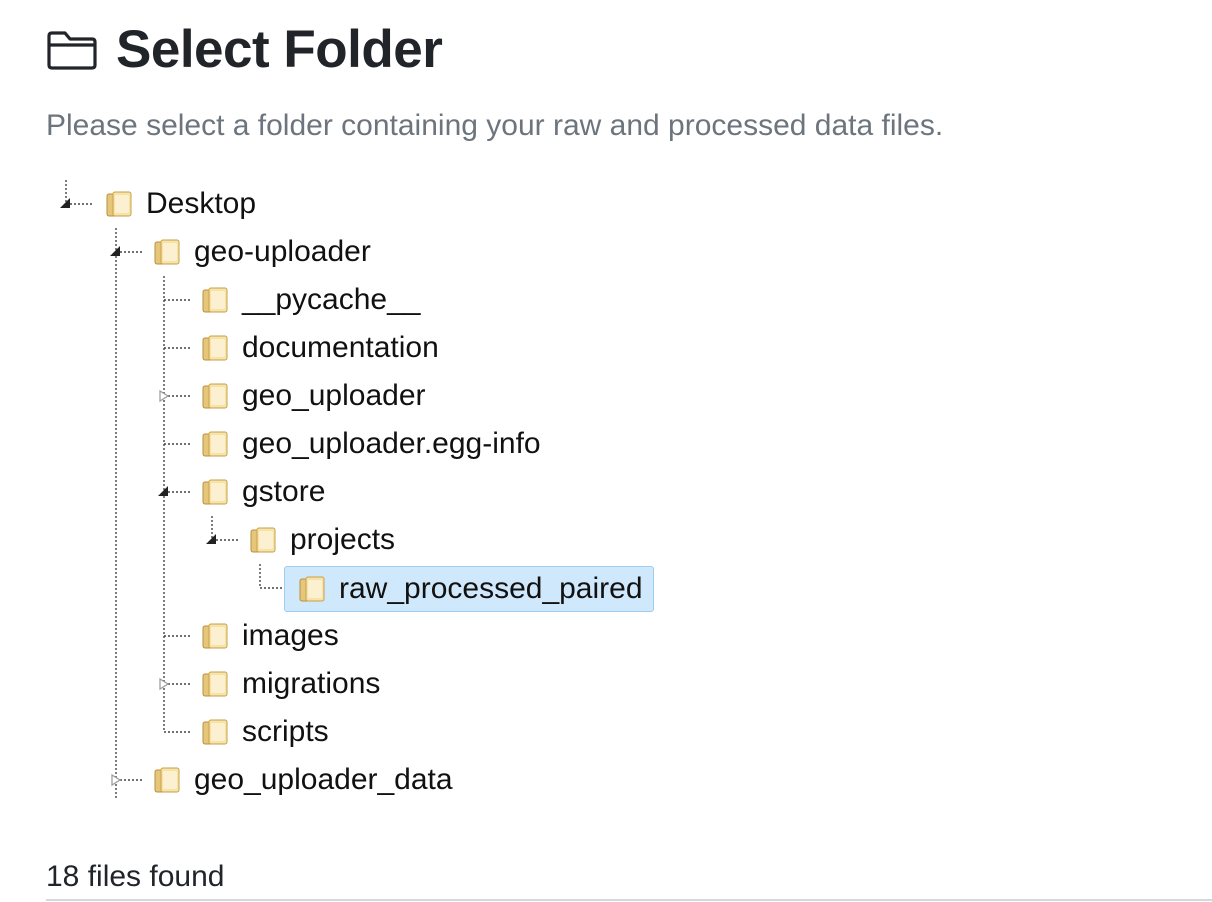  What do you see at coordinates (282, 251) in the screenshot?
I see `tree-node-label: geo-uploader` at bounding box center [282, 251].